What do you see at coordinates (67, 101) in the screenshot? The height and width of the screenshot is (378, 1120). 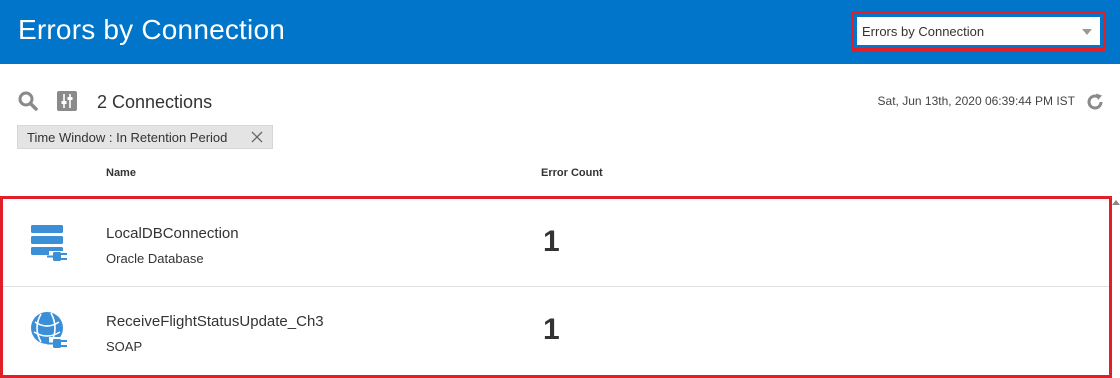 I see `filter-icon` at bounding box center [67, 101].